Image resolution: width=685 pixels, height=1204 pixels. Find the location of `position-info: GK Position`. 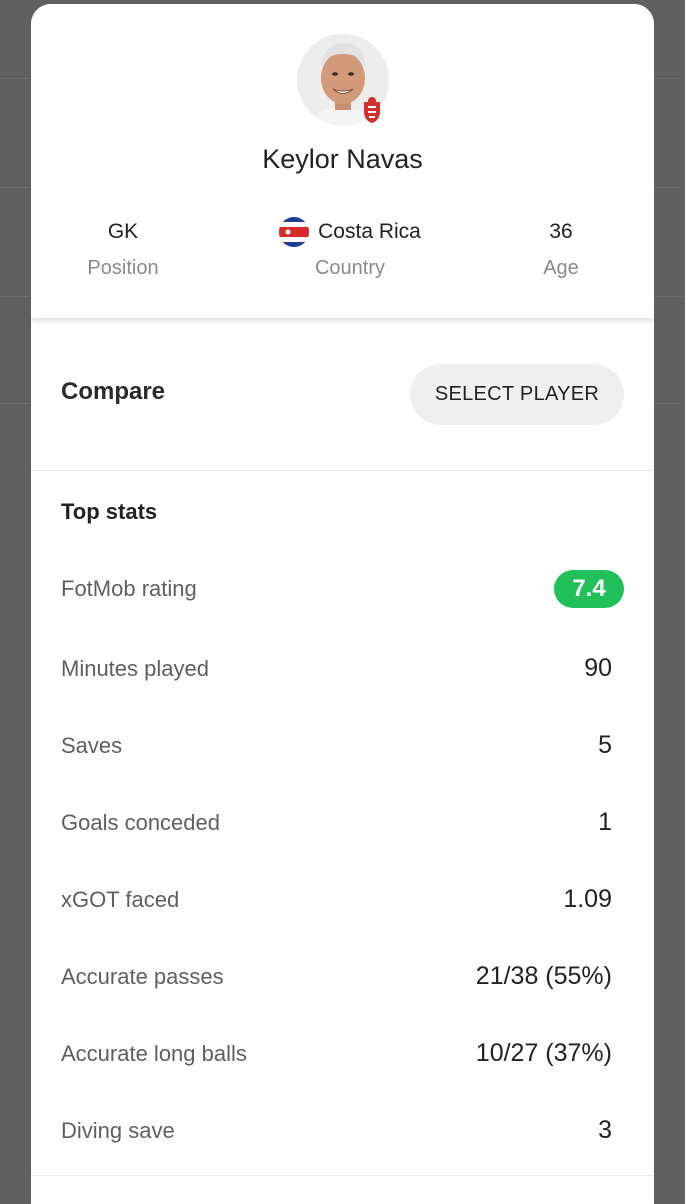

position-info: GK Position is located at coordinates (123, 249).